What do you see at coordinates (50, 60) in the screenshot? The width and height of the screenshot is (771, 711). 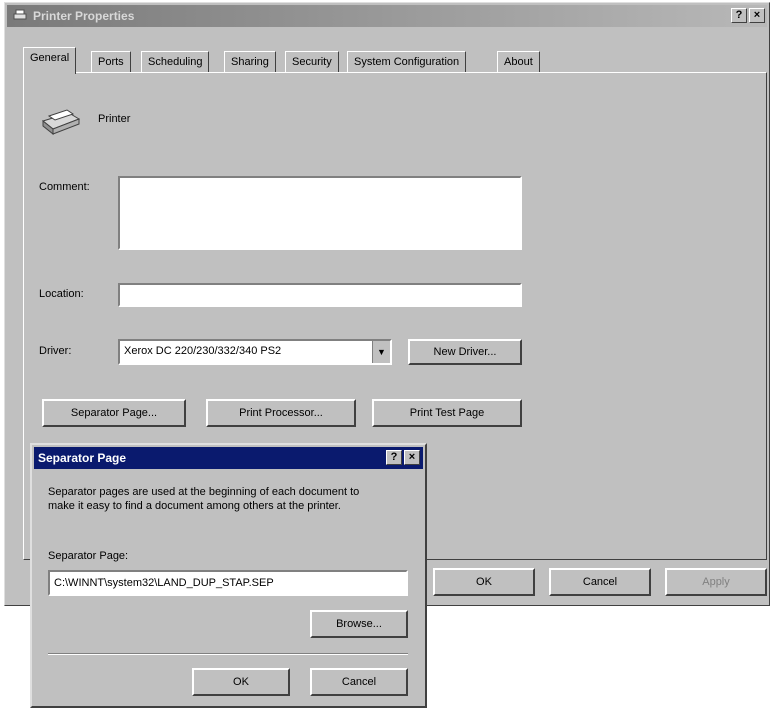 I see `tab-general: General` at bounding box center [50, 60].